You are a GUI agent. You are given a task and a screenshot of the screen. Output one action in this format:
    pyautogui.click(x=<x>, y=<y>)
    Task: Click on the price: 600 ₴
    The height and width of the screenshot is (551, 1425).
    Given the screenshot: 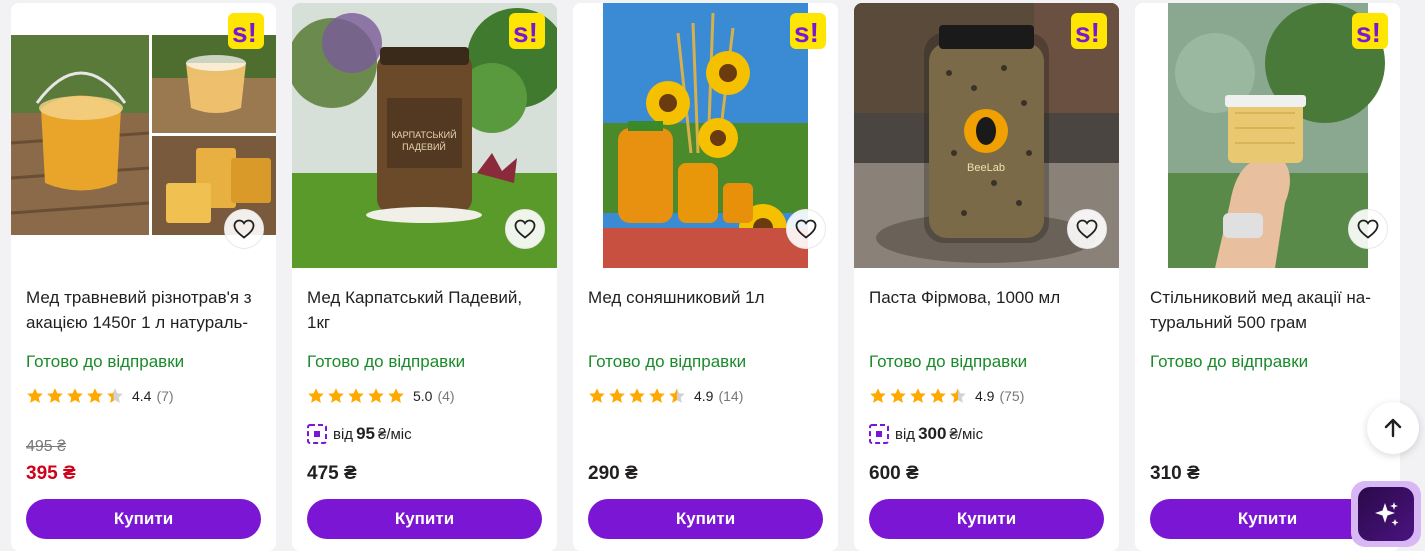 What is the action you would take?
    pyautogui.click(x=894, y=473)
    